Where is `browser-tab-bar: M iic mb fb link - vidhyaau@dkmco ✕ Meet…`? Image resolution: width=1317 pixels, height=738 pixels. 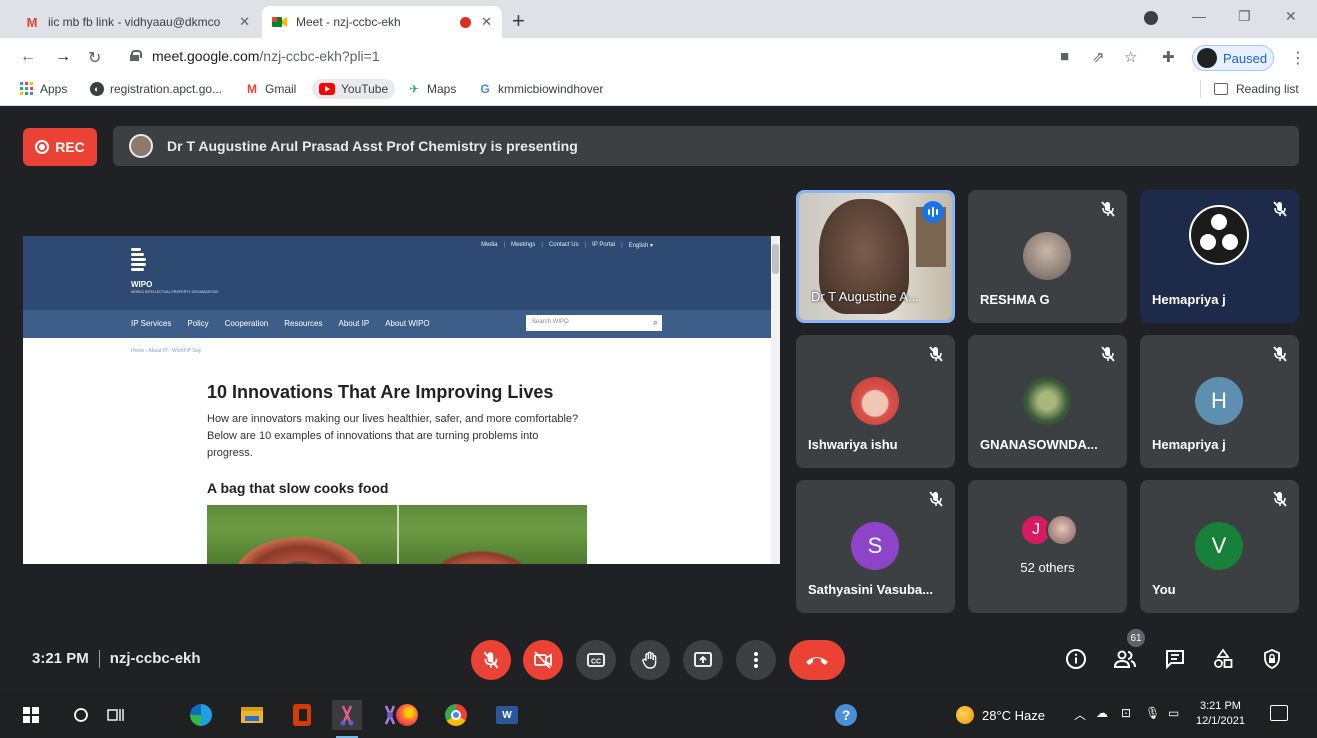 browser-tab-bar: M iic mb fb link - vidhyaau@dkmco ✕ Meet… is located at coordinates (658, 19).